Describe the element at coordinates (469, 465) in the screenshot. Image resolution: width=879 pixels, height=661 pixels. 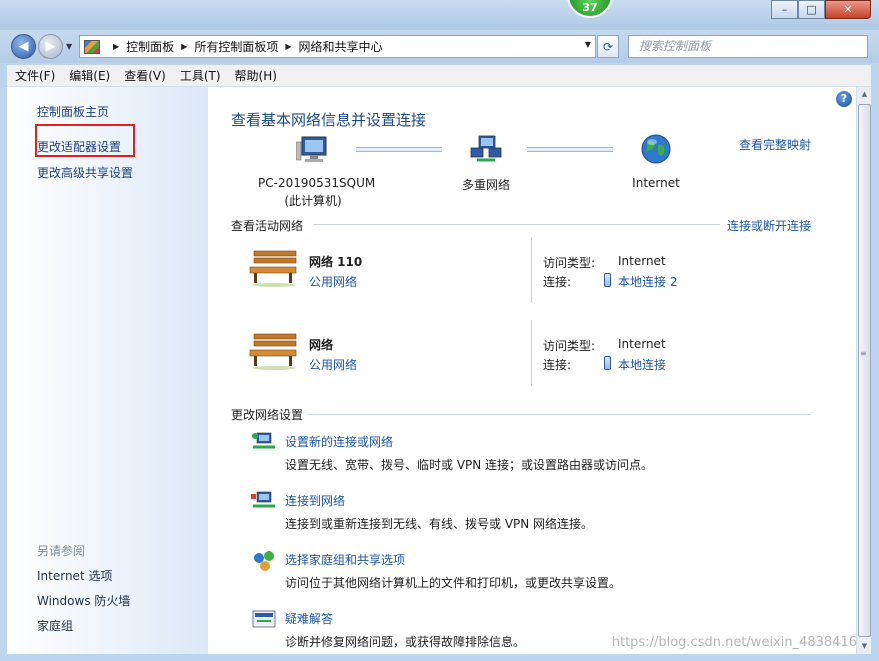
I see `task-description: 设置无线、宽带、拨号、临时或 VPN 连接；或设置路由器或访问点。` at that location.